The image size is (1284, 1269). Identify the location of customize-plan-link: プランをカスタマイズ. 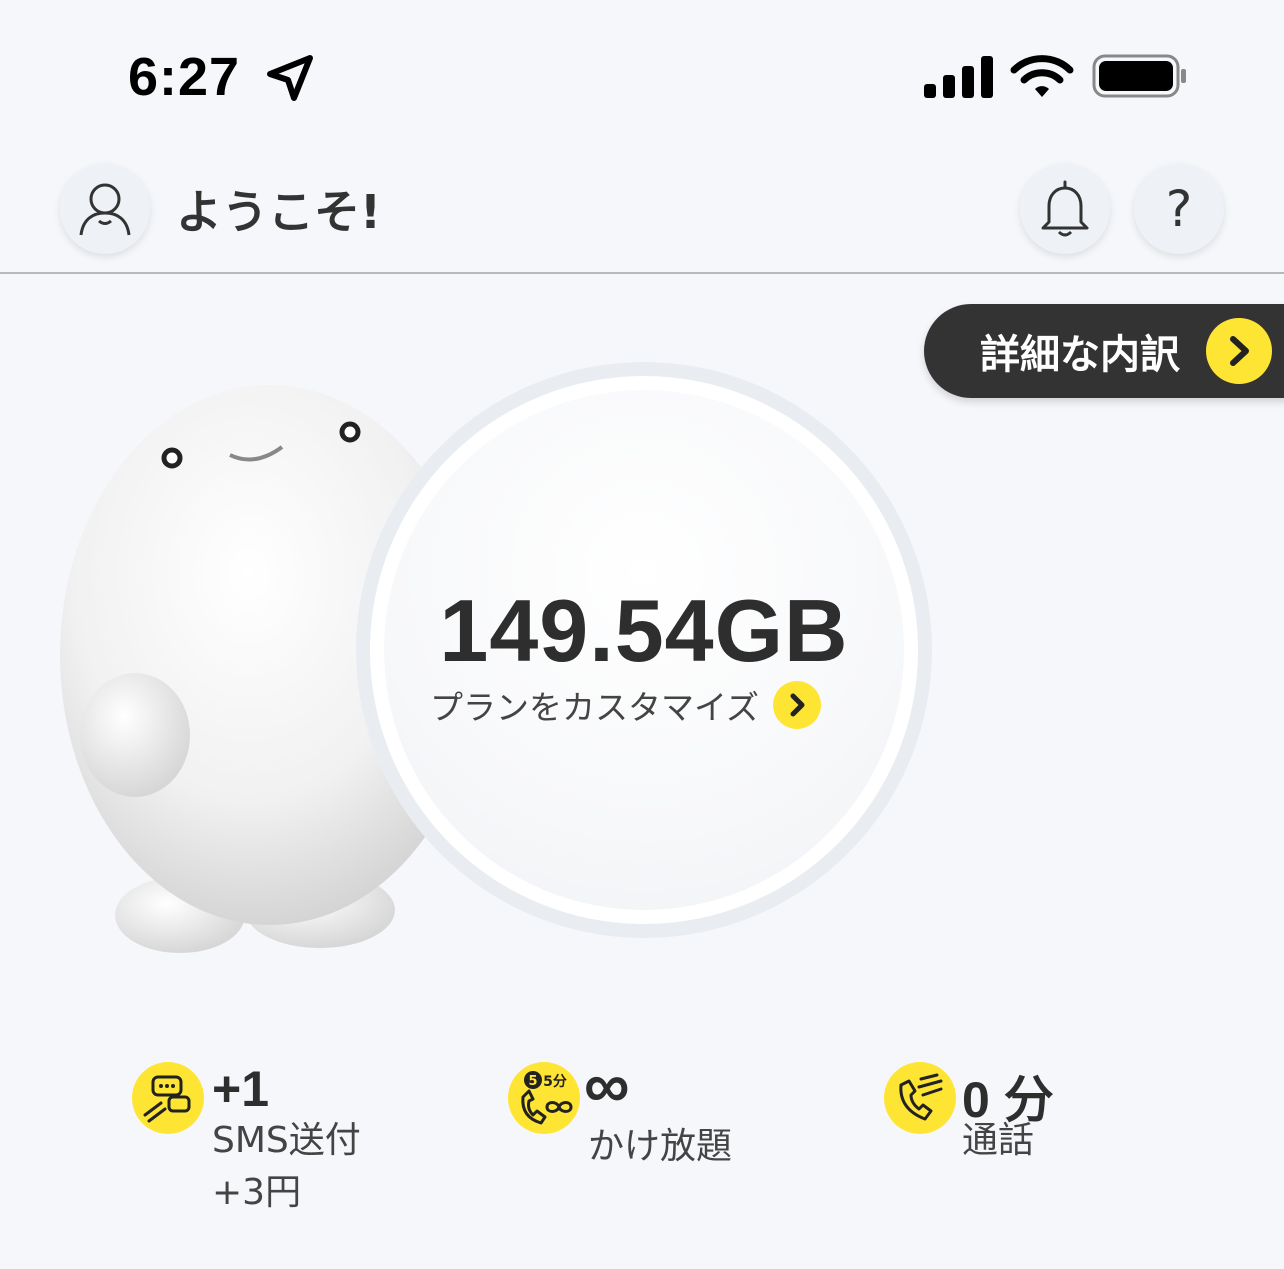
(626, 705).